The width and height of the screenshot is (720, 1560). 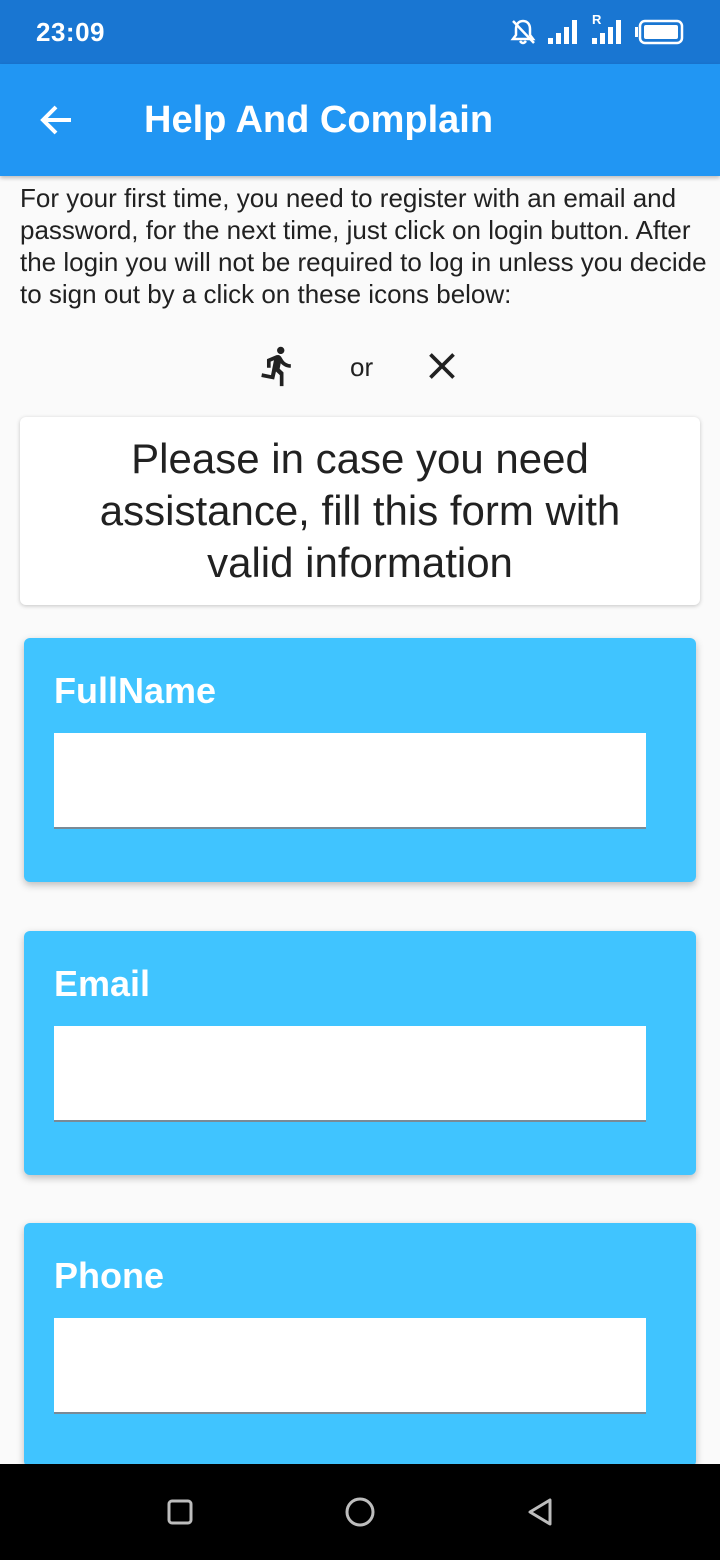 I want to click on email-label: Email, so click(x=102, y=983).